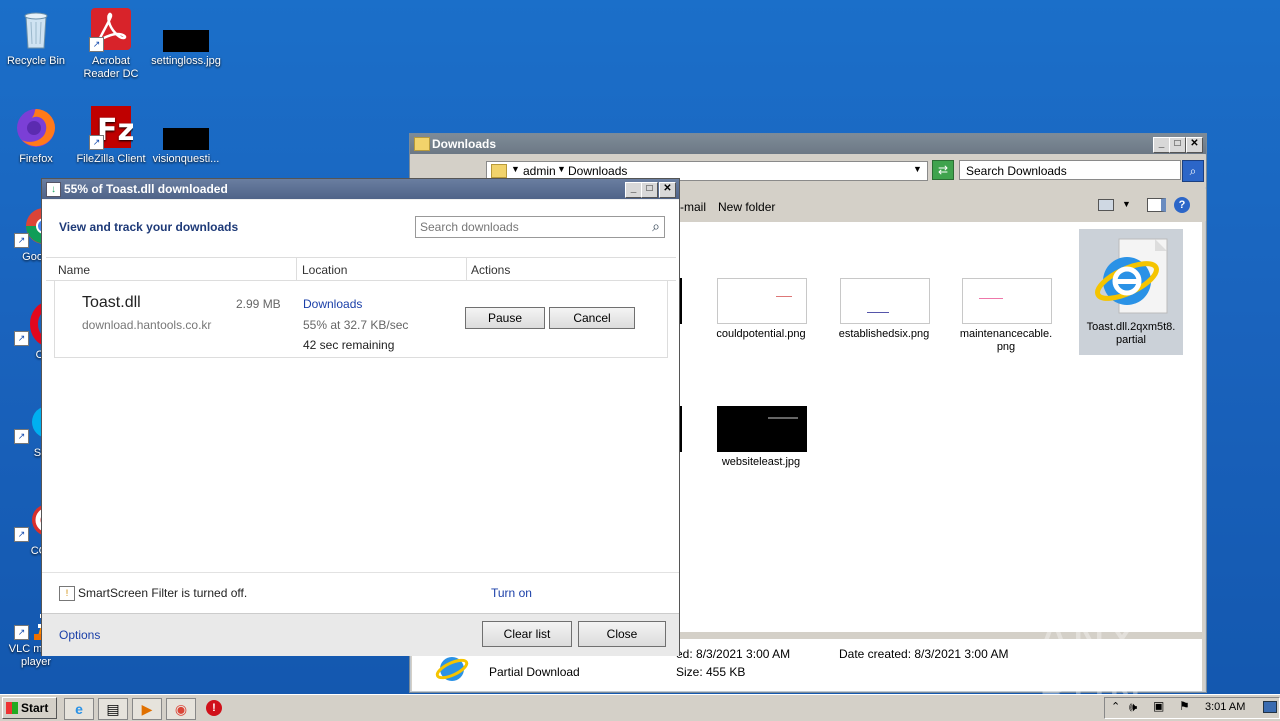 Image resolution: width=1280 pixels, height=721 pixels. I want to click on column-header-actions: Actions, so click(491, 270).